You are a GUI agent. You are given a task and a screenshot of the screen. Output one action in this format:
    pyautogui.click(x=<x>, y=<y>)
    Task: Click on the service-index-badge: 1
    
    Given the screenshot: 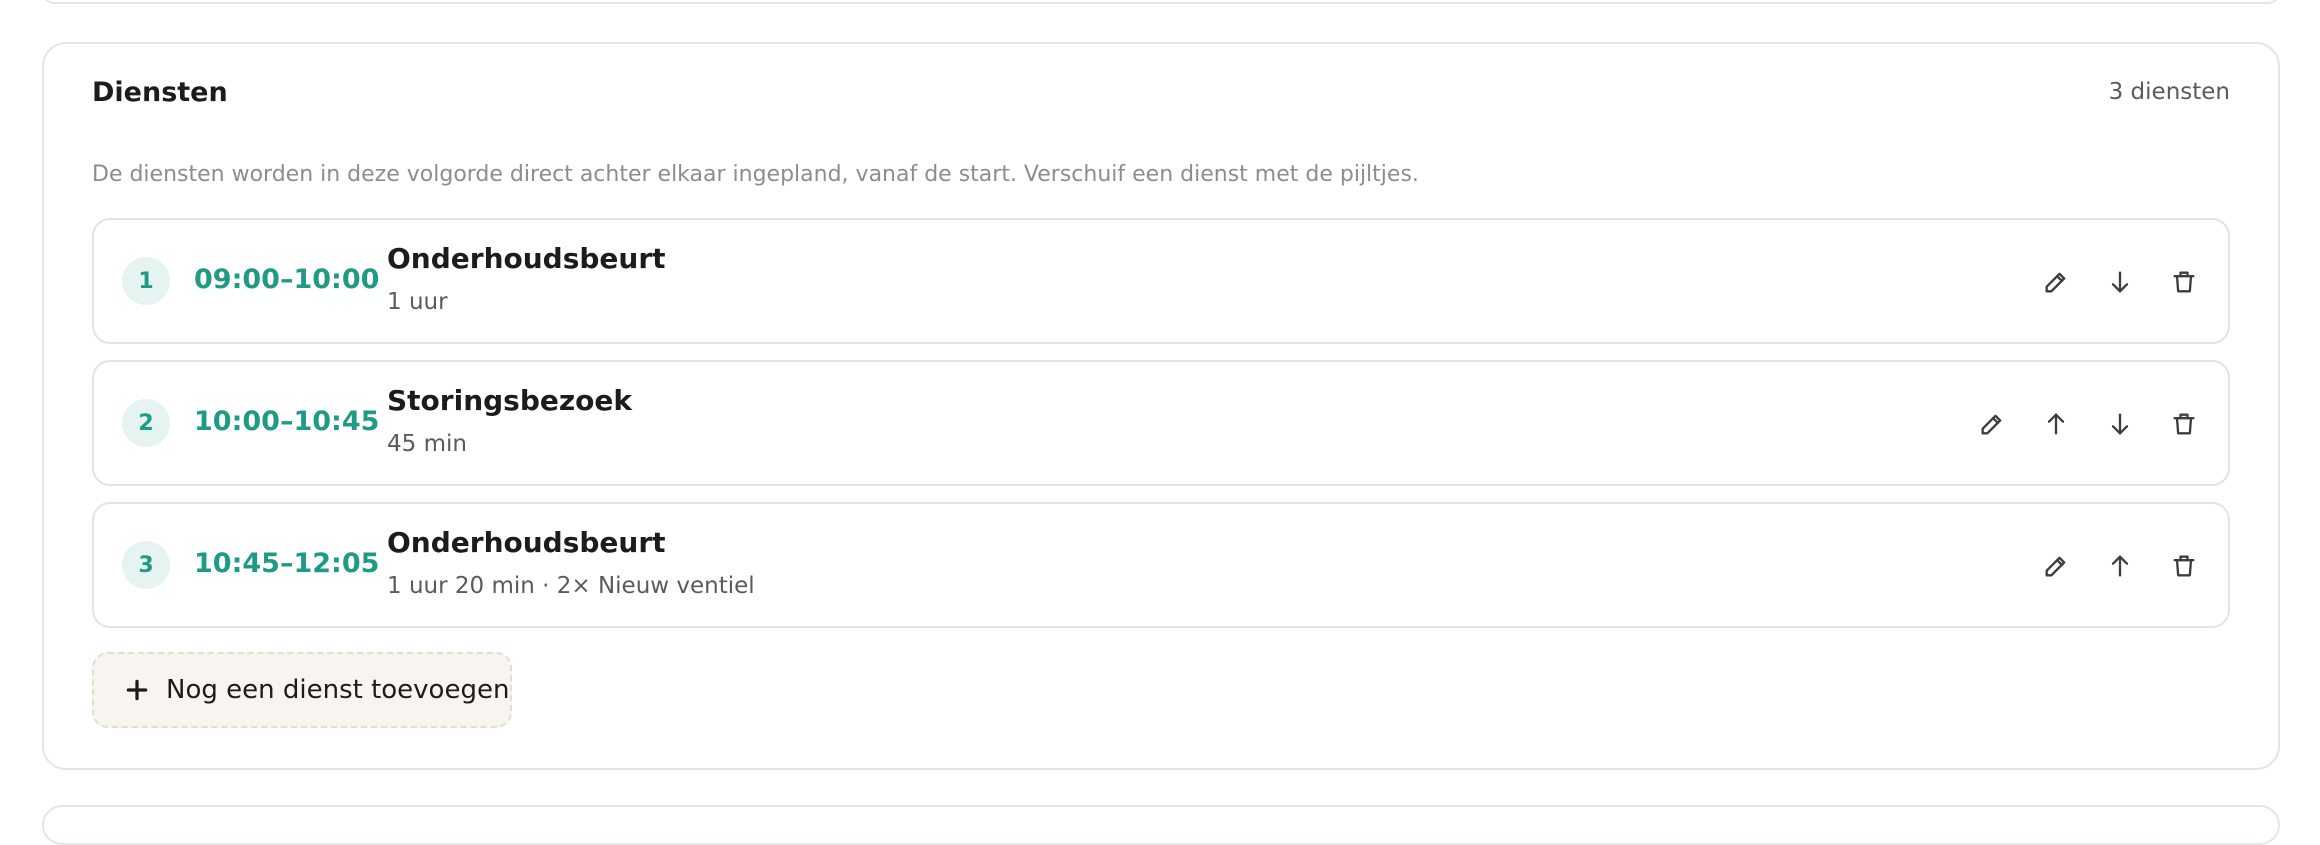 What is the action you would take?
    pyautogui.click(x=146, y=281)
    